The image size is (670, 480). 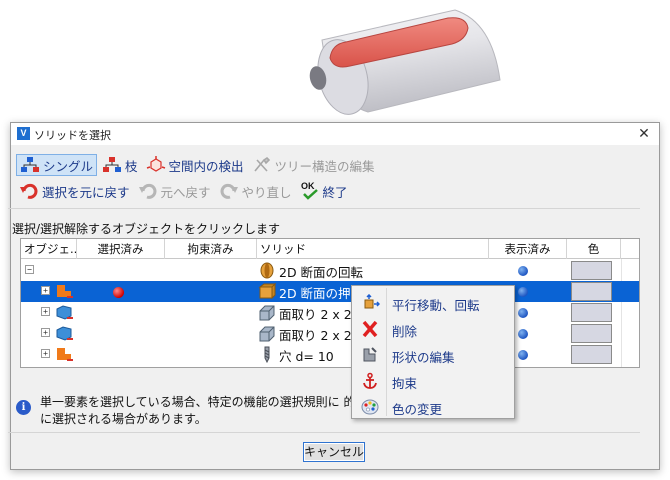 I want to click on col-header-constrained: 拘束済み, so click(x=211, y=249).